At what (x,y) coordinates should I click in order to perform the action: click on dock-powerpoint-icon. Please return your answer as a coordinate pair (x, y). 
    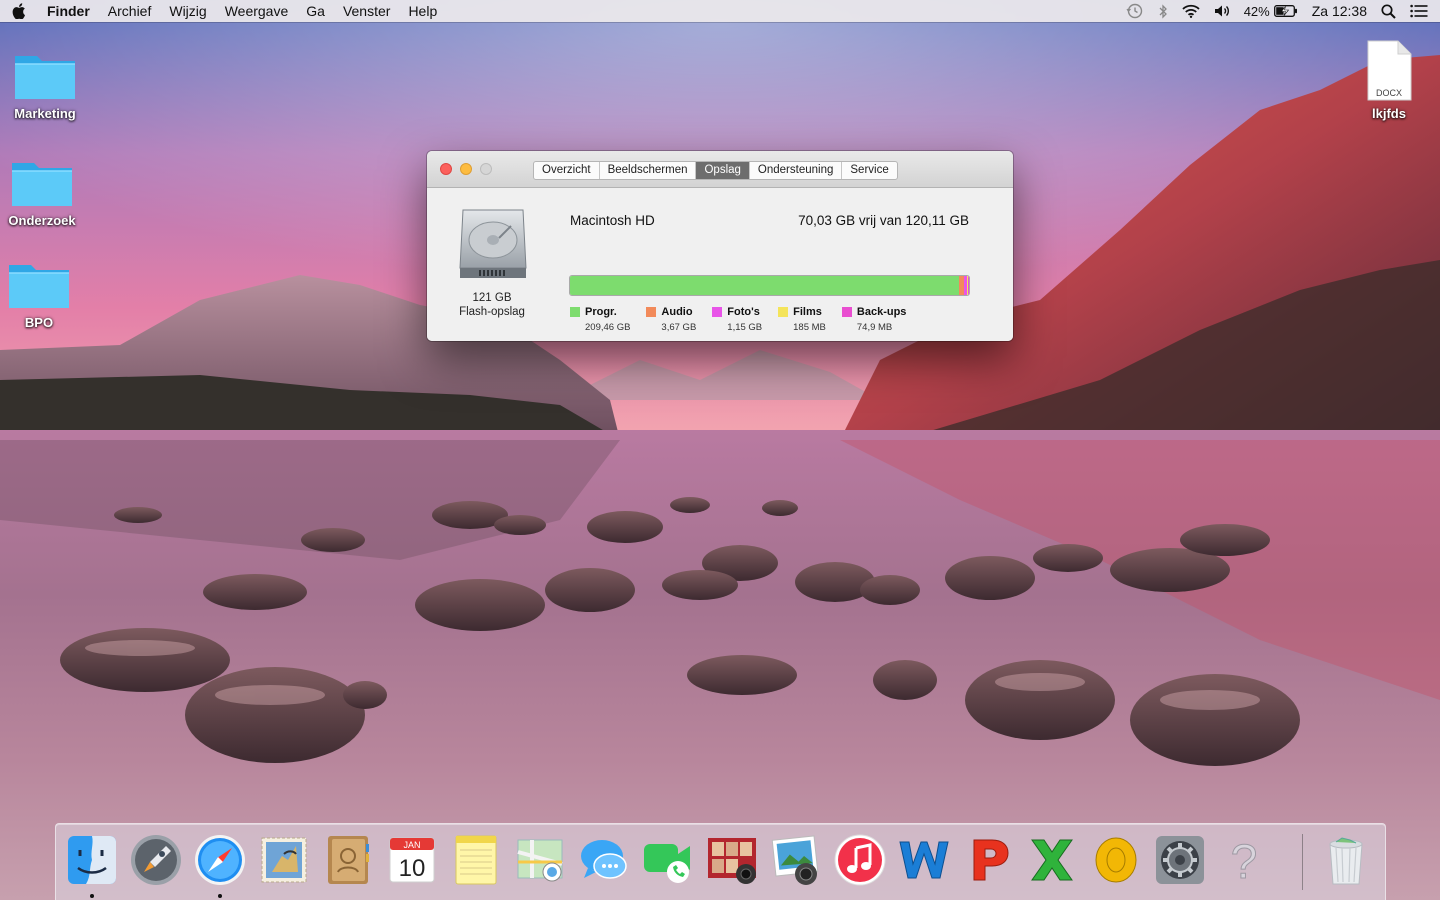
    Looking at the image, I should click on (988, 860).